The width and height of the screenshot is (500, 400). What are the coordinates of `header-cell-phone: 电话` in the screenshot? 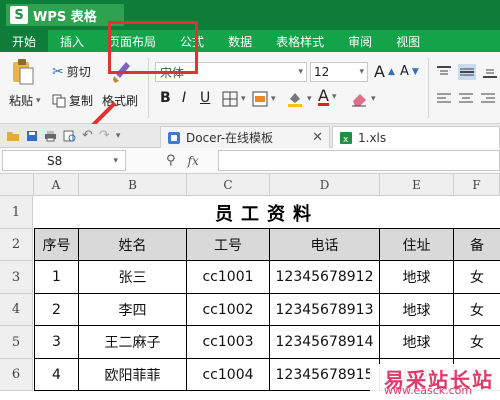 It's located at (325, 245).